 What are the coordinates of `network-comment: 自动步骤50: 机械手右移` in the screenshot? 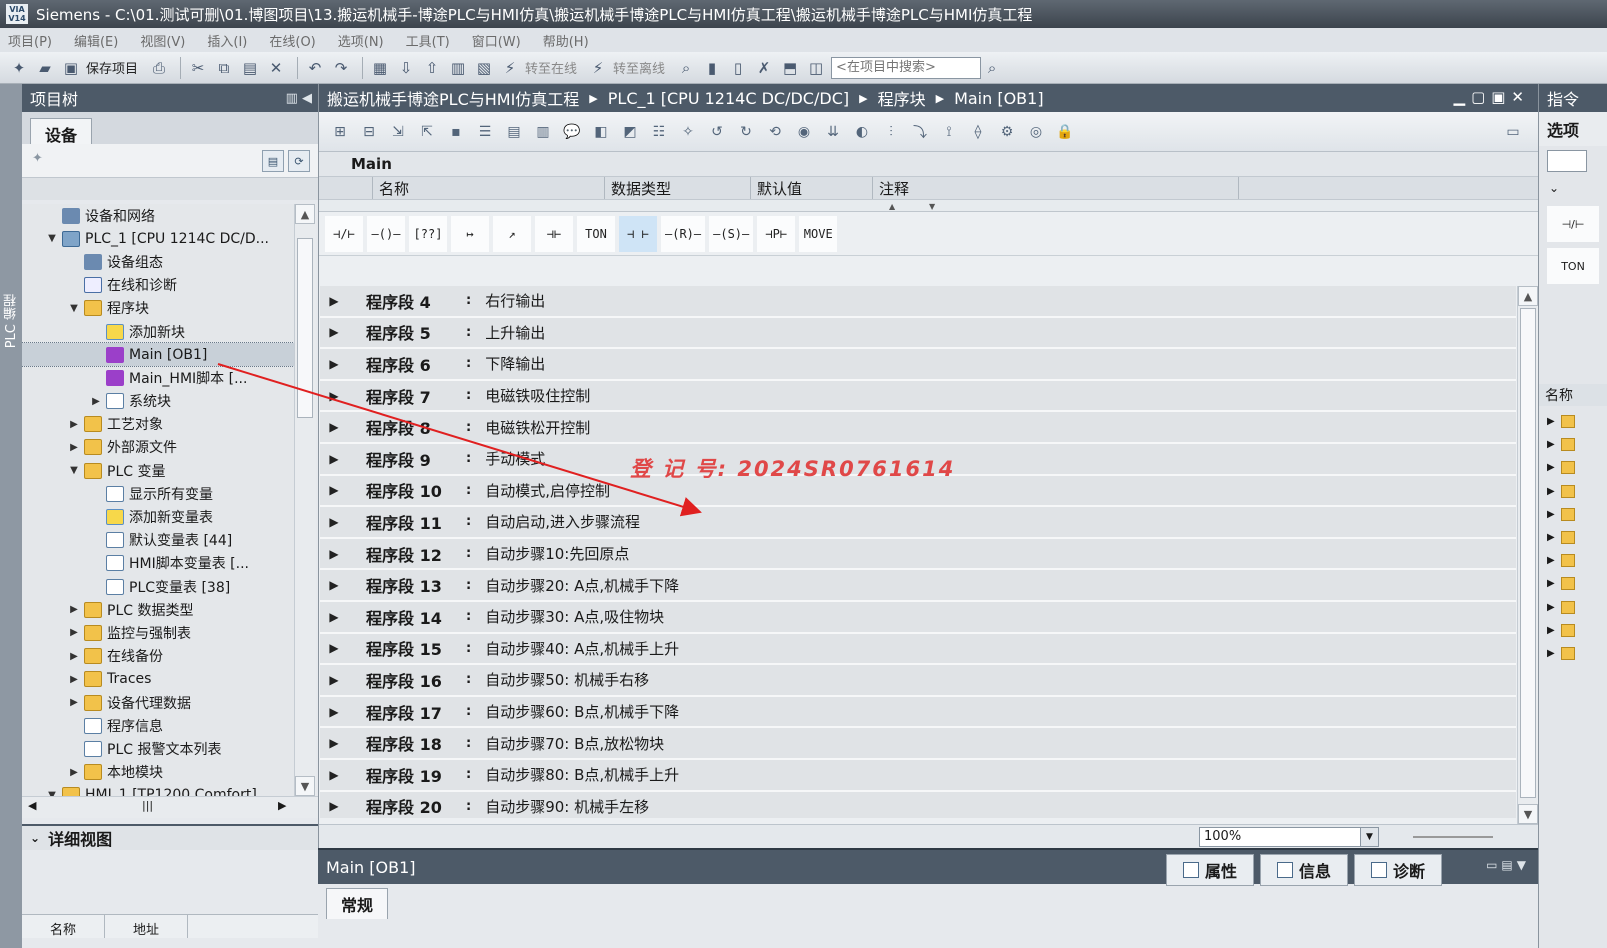 It's located at (567, 679).